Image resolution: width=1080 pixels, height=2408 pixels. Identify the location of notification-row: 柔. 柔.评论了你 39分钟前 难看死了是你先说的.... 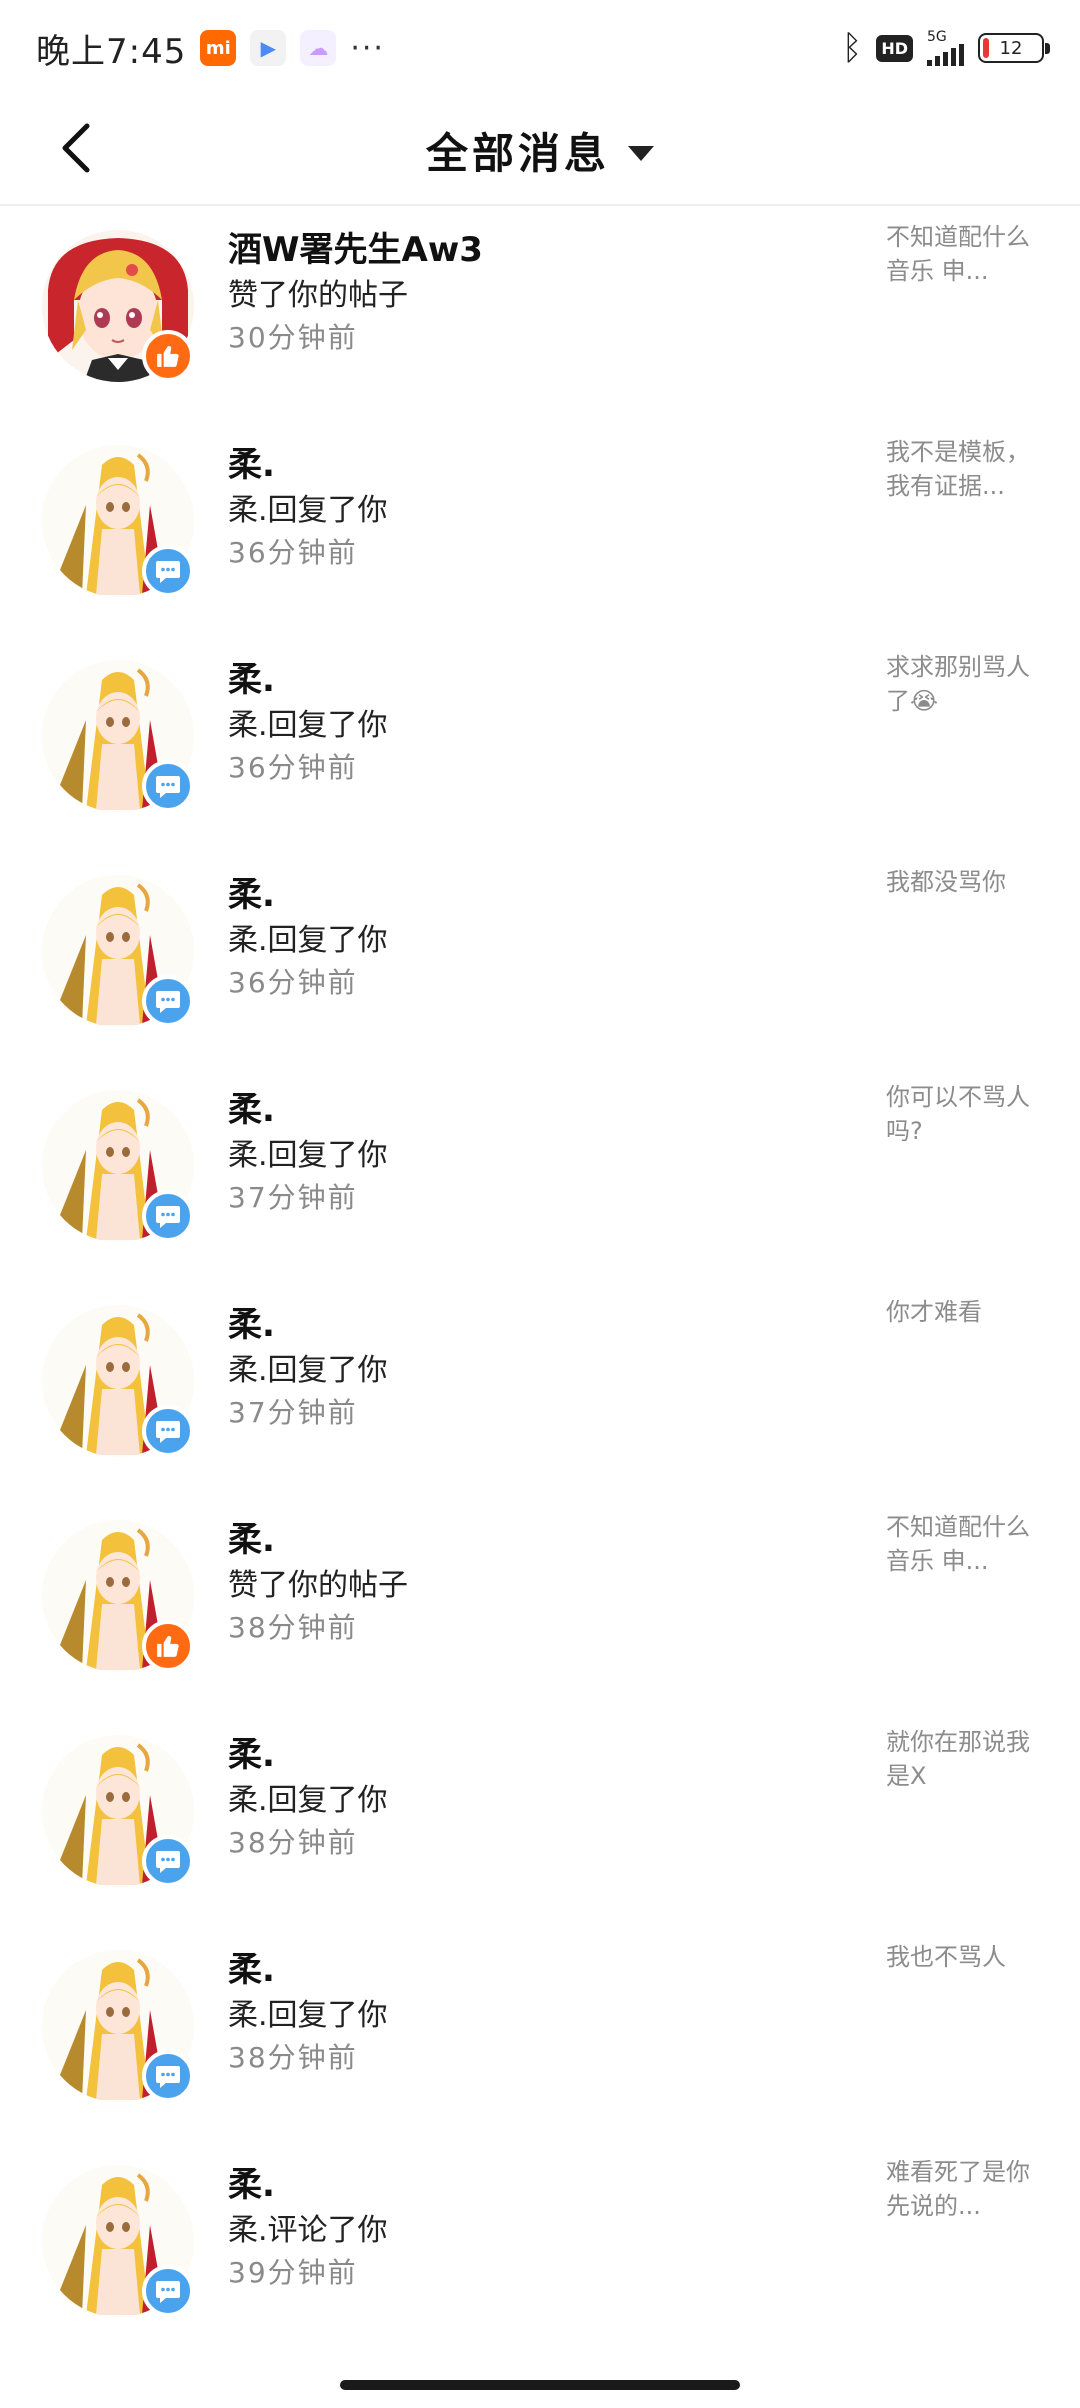
(540, 2250).